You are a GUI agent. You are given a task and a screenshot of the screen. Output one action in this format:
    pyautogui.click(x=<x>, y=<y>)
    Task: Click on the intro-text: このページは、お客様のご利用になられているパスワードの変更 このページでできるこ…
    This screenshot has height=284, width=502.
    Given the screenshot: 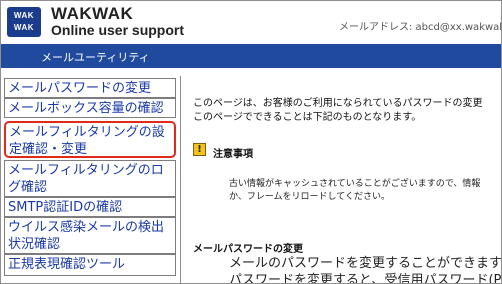 What is the action you would take?
    pyautogui.click(x=347, y=111)
    